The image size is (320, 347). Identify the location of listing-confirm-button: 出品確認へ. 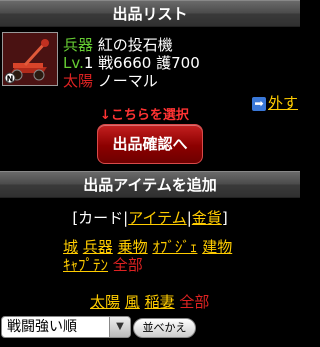
(150, 144).